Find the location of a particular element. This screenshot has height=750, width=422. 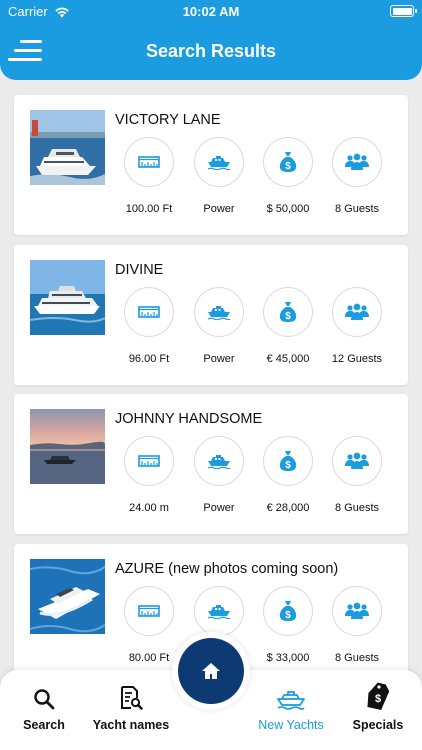

length-spec: 100.00 Ft is located at coordinates (149, 176).